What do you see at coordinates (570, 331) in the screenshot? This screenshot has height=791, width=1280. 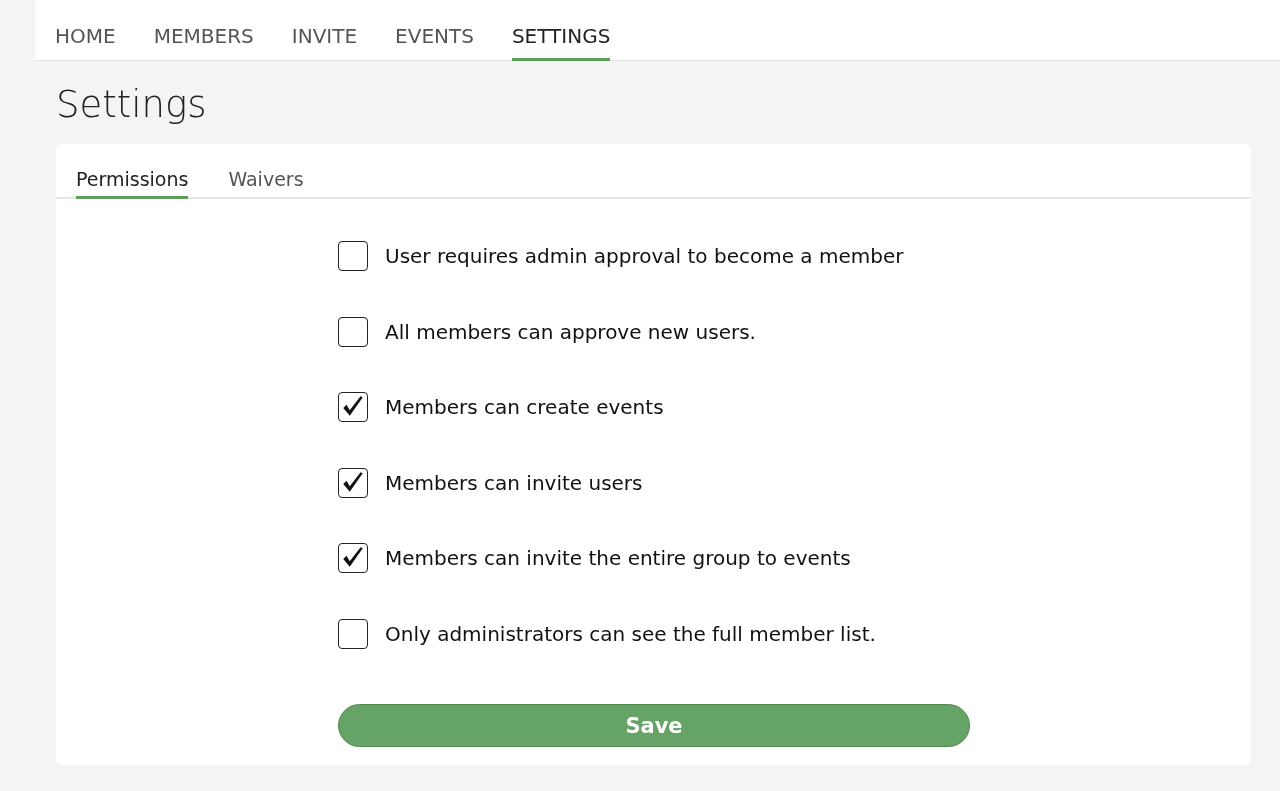 I see `permission-label: All members can approve new users.` at bounding box center [570, 331].